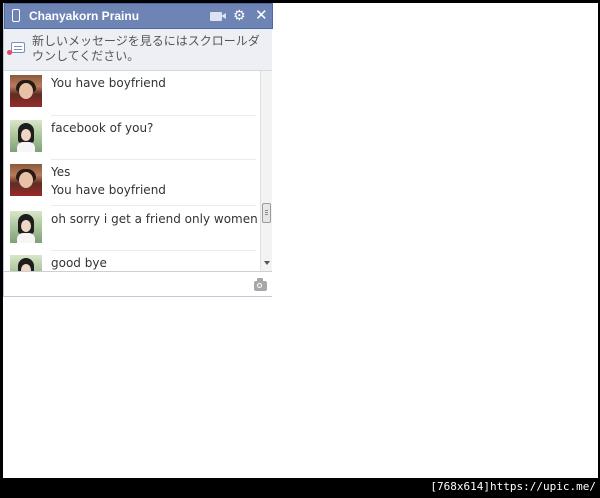  Describe the element at coordinates (266, 171) in the screenshot. I see `message-scrollbar` at that location.